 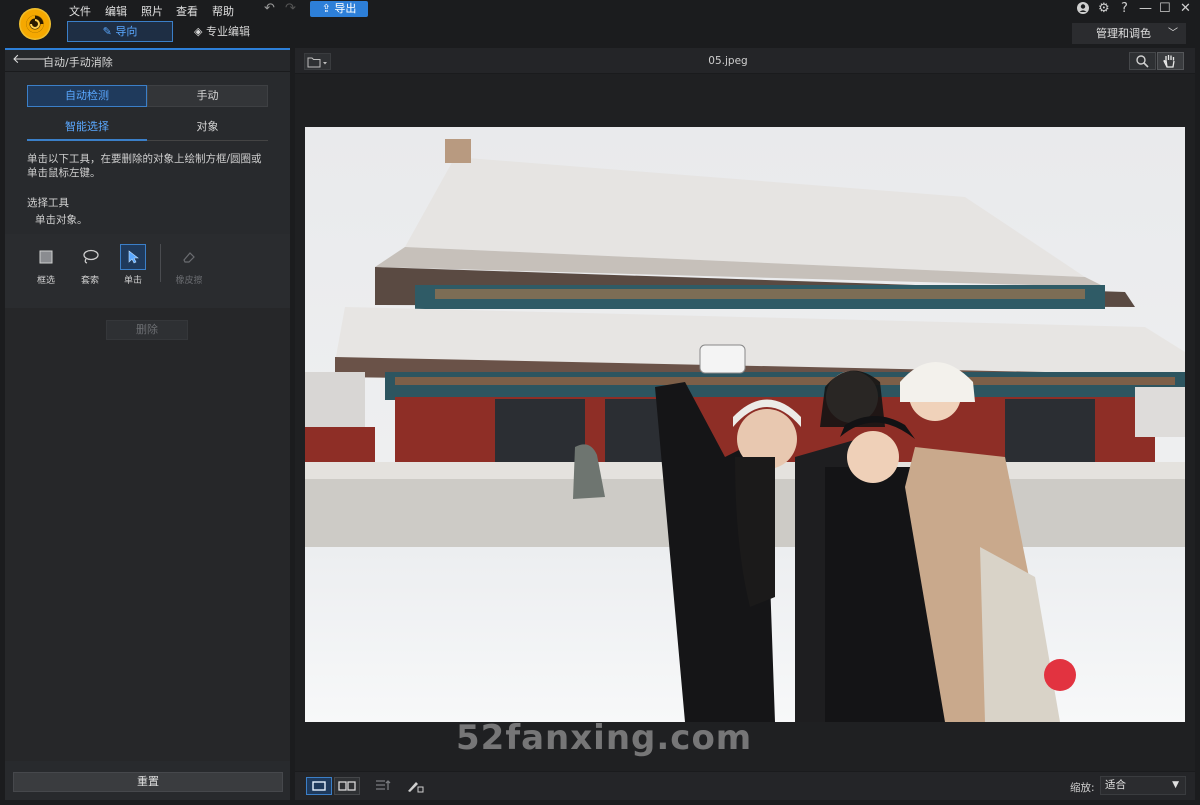 I want to click on reset-button: 重置, so click(x=148, y=782).